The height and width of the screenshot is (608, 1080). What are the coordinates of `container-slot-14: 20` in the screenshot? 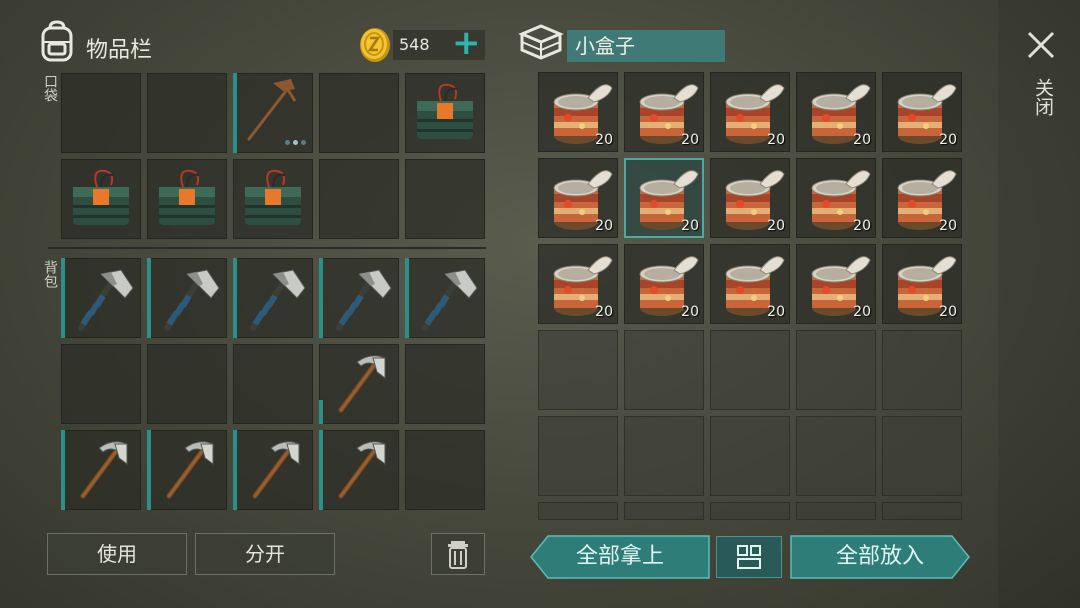 It's located at (836, 284).